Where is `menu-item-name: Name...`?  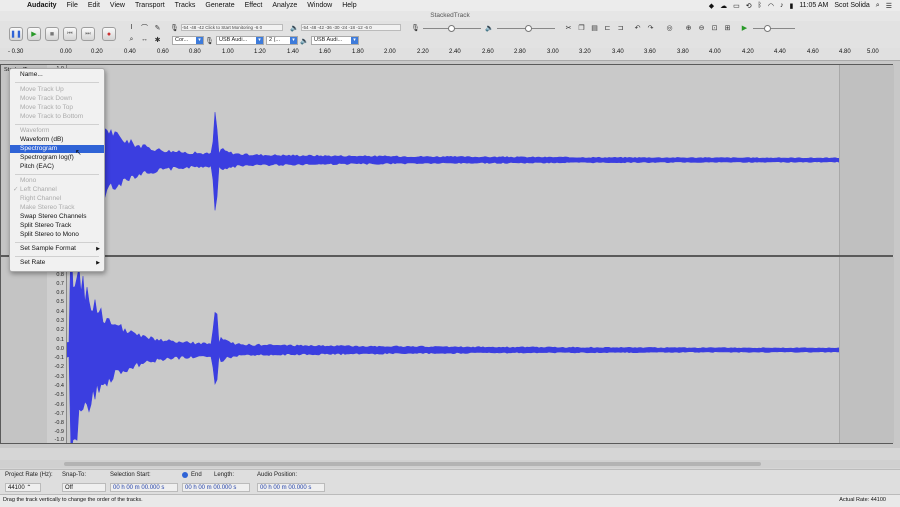 menu-item-name: Name... is located at coordinates (57, 75).